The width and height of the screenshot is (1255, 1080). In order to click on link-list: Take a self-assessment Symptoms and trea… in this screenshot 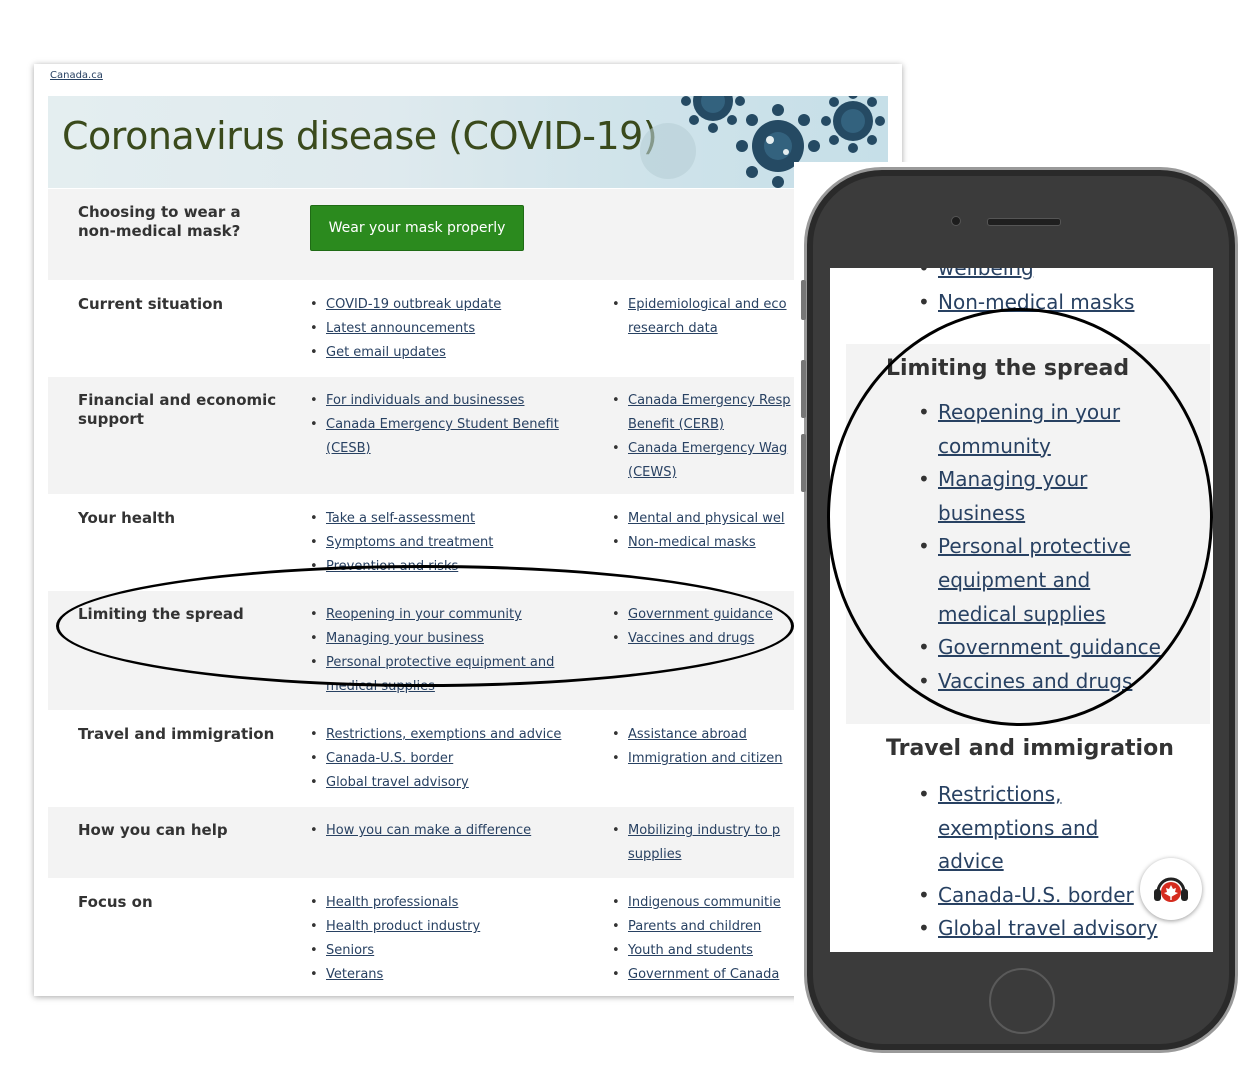, I will do `click(458, 543)`.